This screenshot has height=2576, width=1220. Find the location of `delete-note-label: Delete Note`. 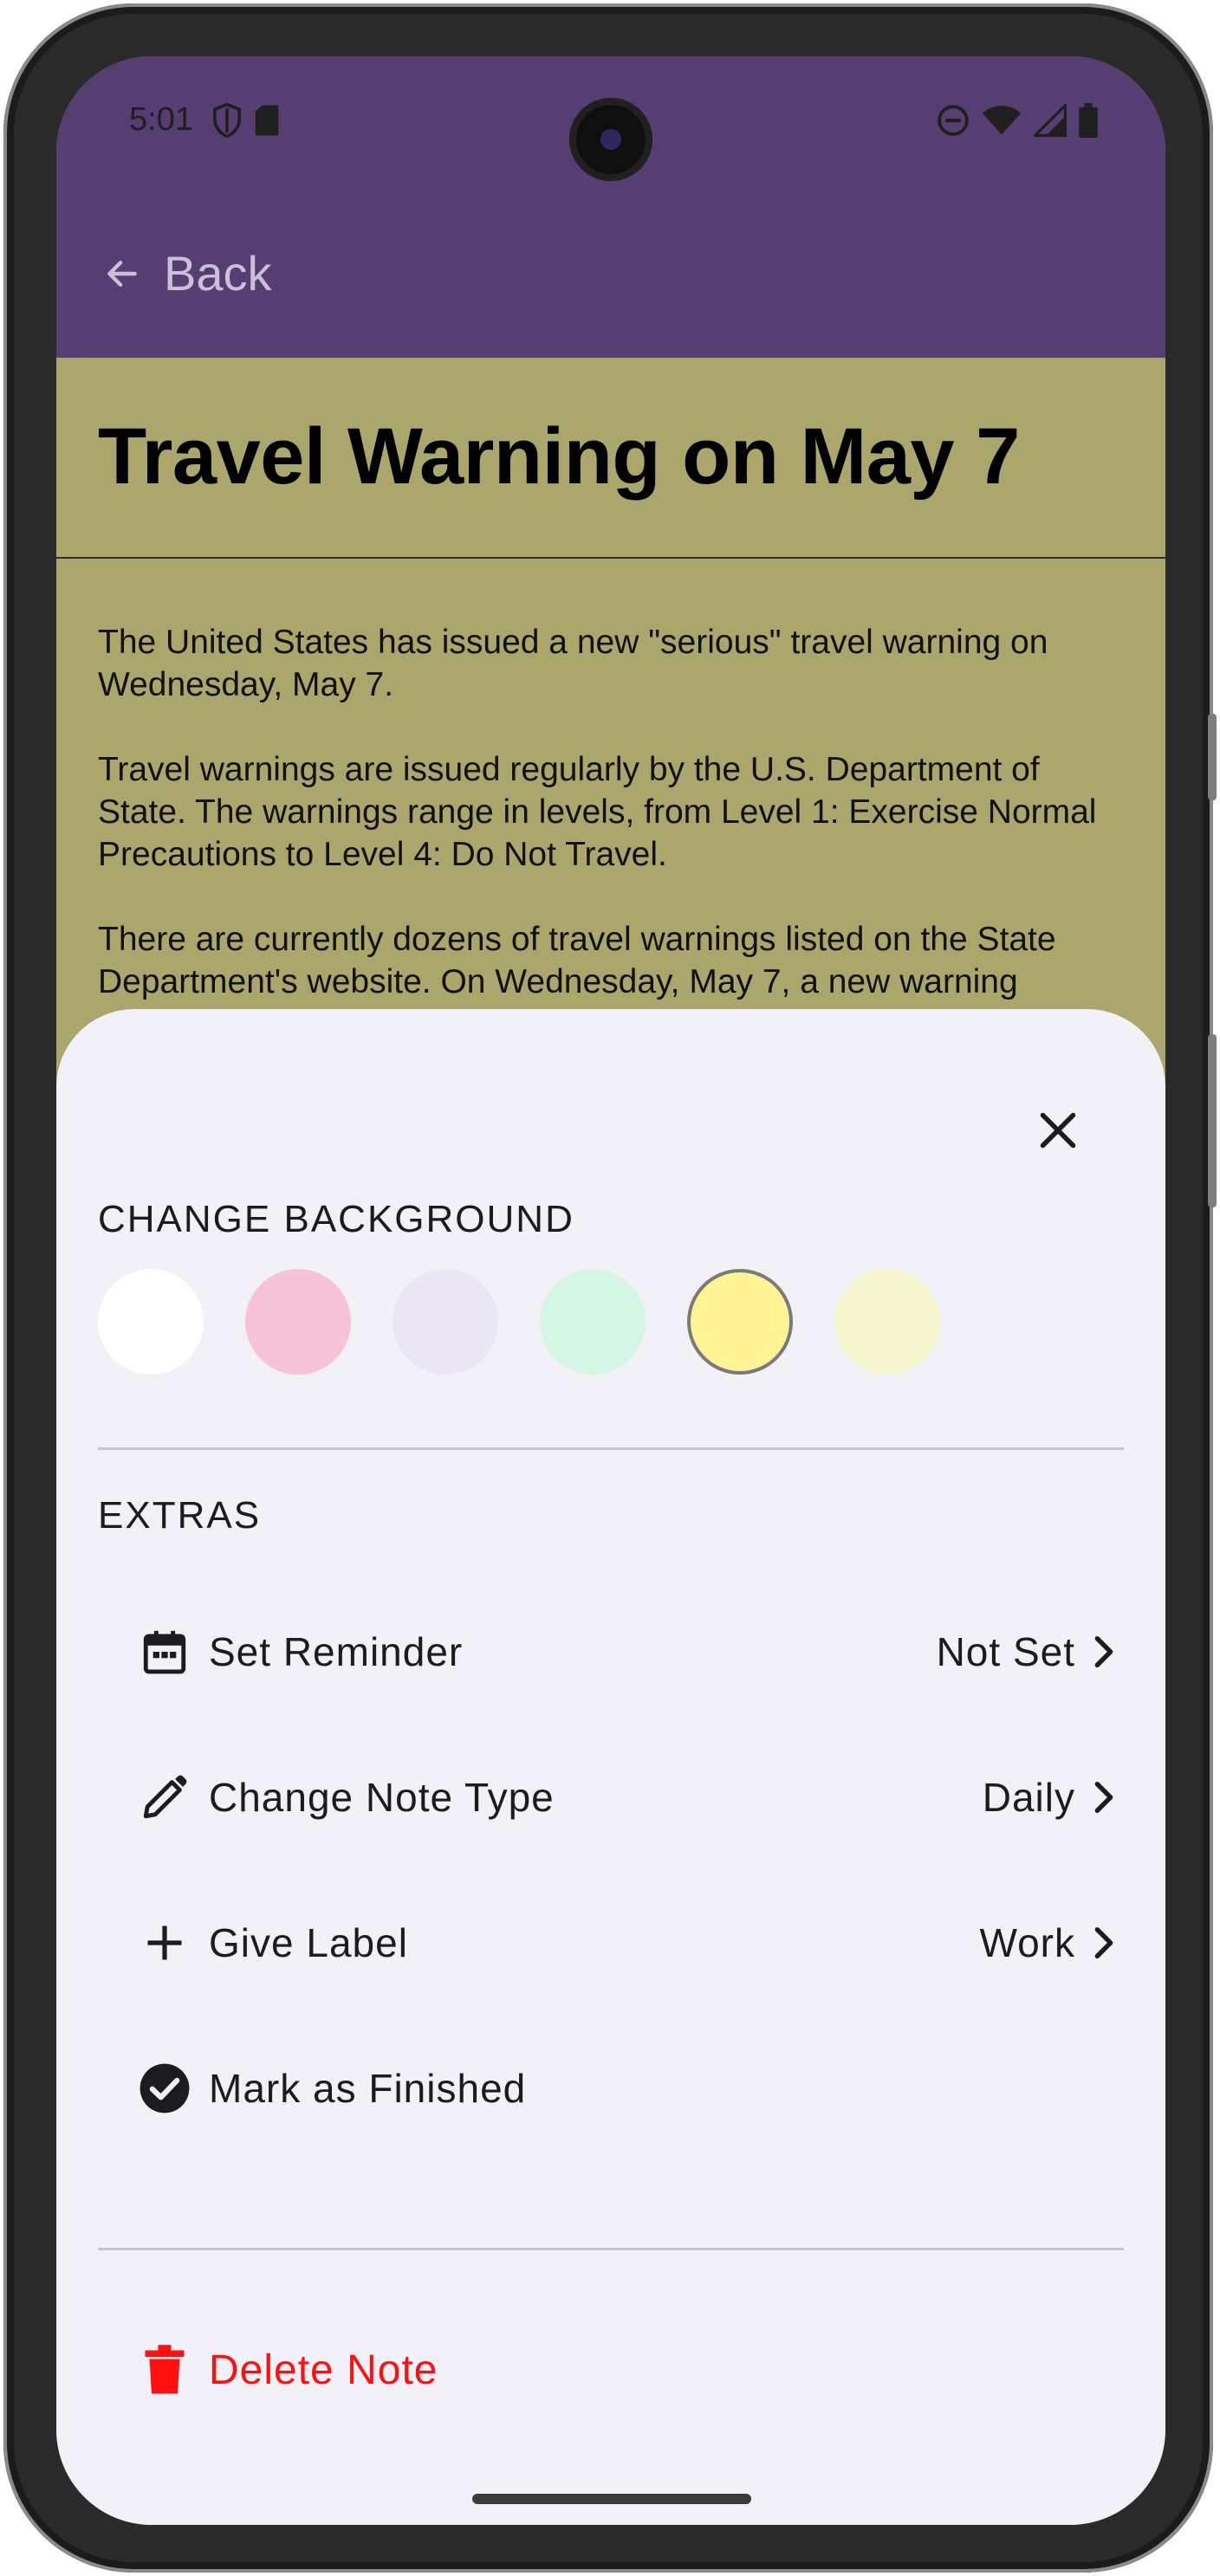

delete-note-label: Delete Note is located at coordinates (324, 2369).